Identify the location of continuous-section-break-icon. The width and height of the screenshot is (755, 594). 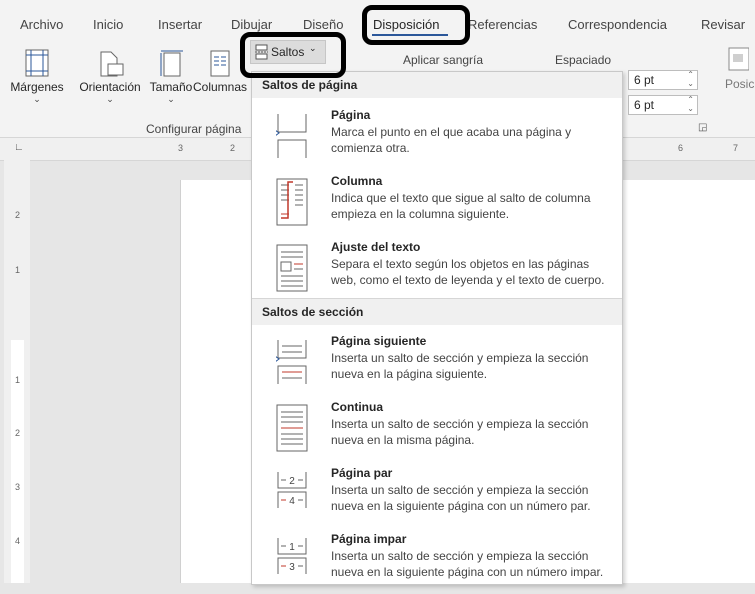
(292, 428).